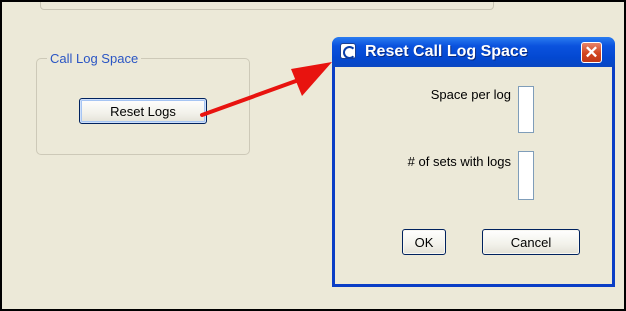 This screenshot has width=626, height=311. Describe the element at coordinates (459, 161) in the screenshot. I see `sets-with-logs-label: # of sets with logs` at that location.